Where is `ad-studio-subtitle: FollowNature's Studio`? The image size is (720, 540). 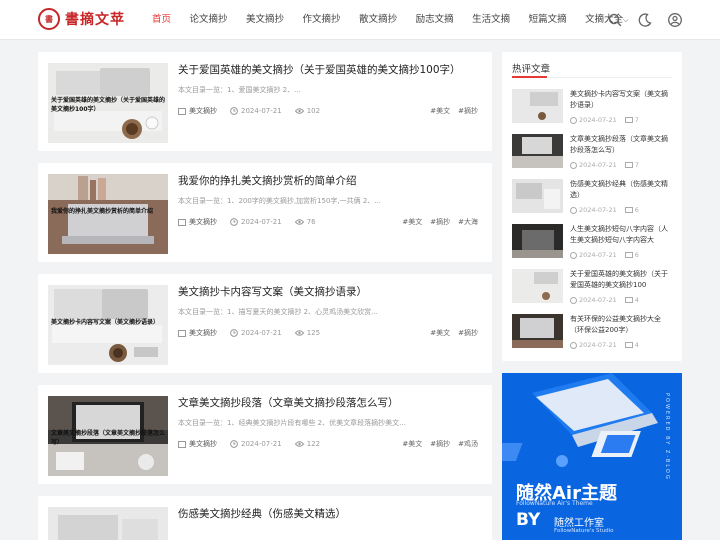
ad-studio-subtitle: FollowNature's Studio is located at coordinates (584, 531).